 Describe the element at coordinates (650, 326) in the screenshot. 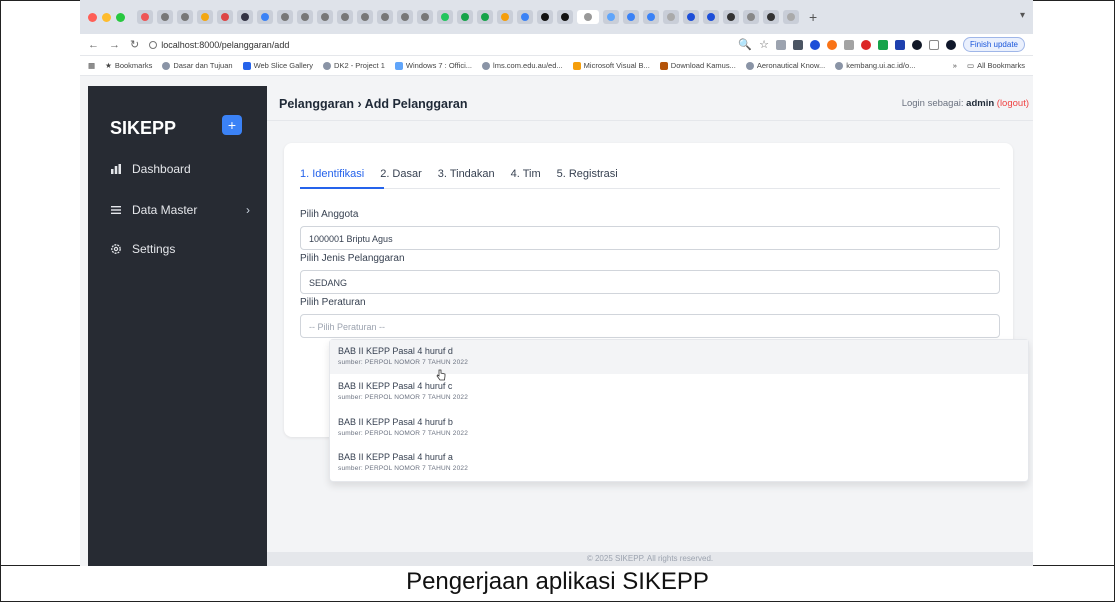

I see `peraturan-select: -- Pilih Peraturan --` at that location.